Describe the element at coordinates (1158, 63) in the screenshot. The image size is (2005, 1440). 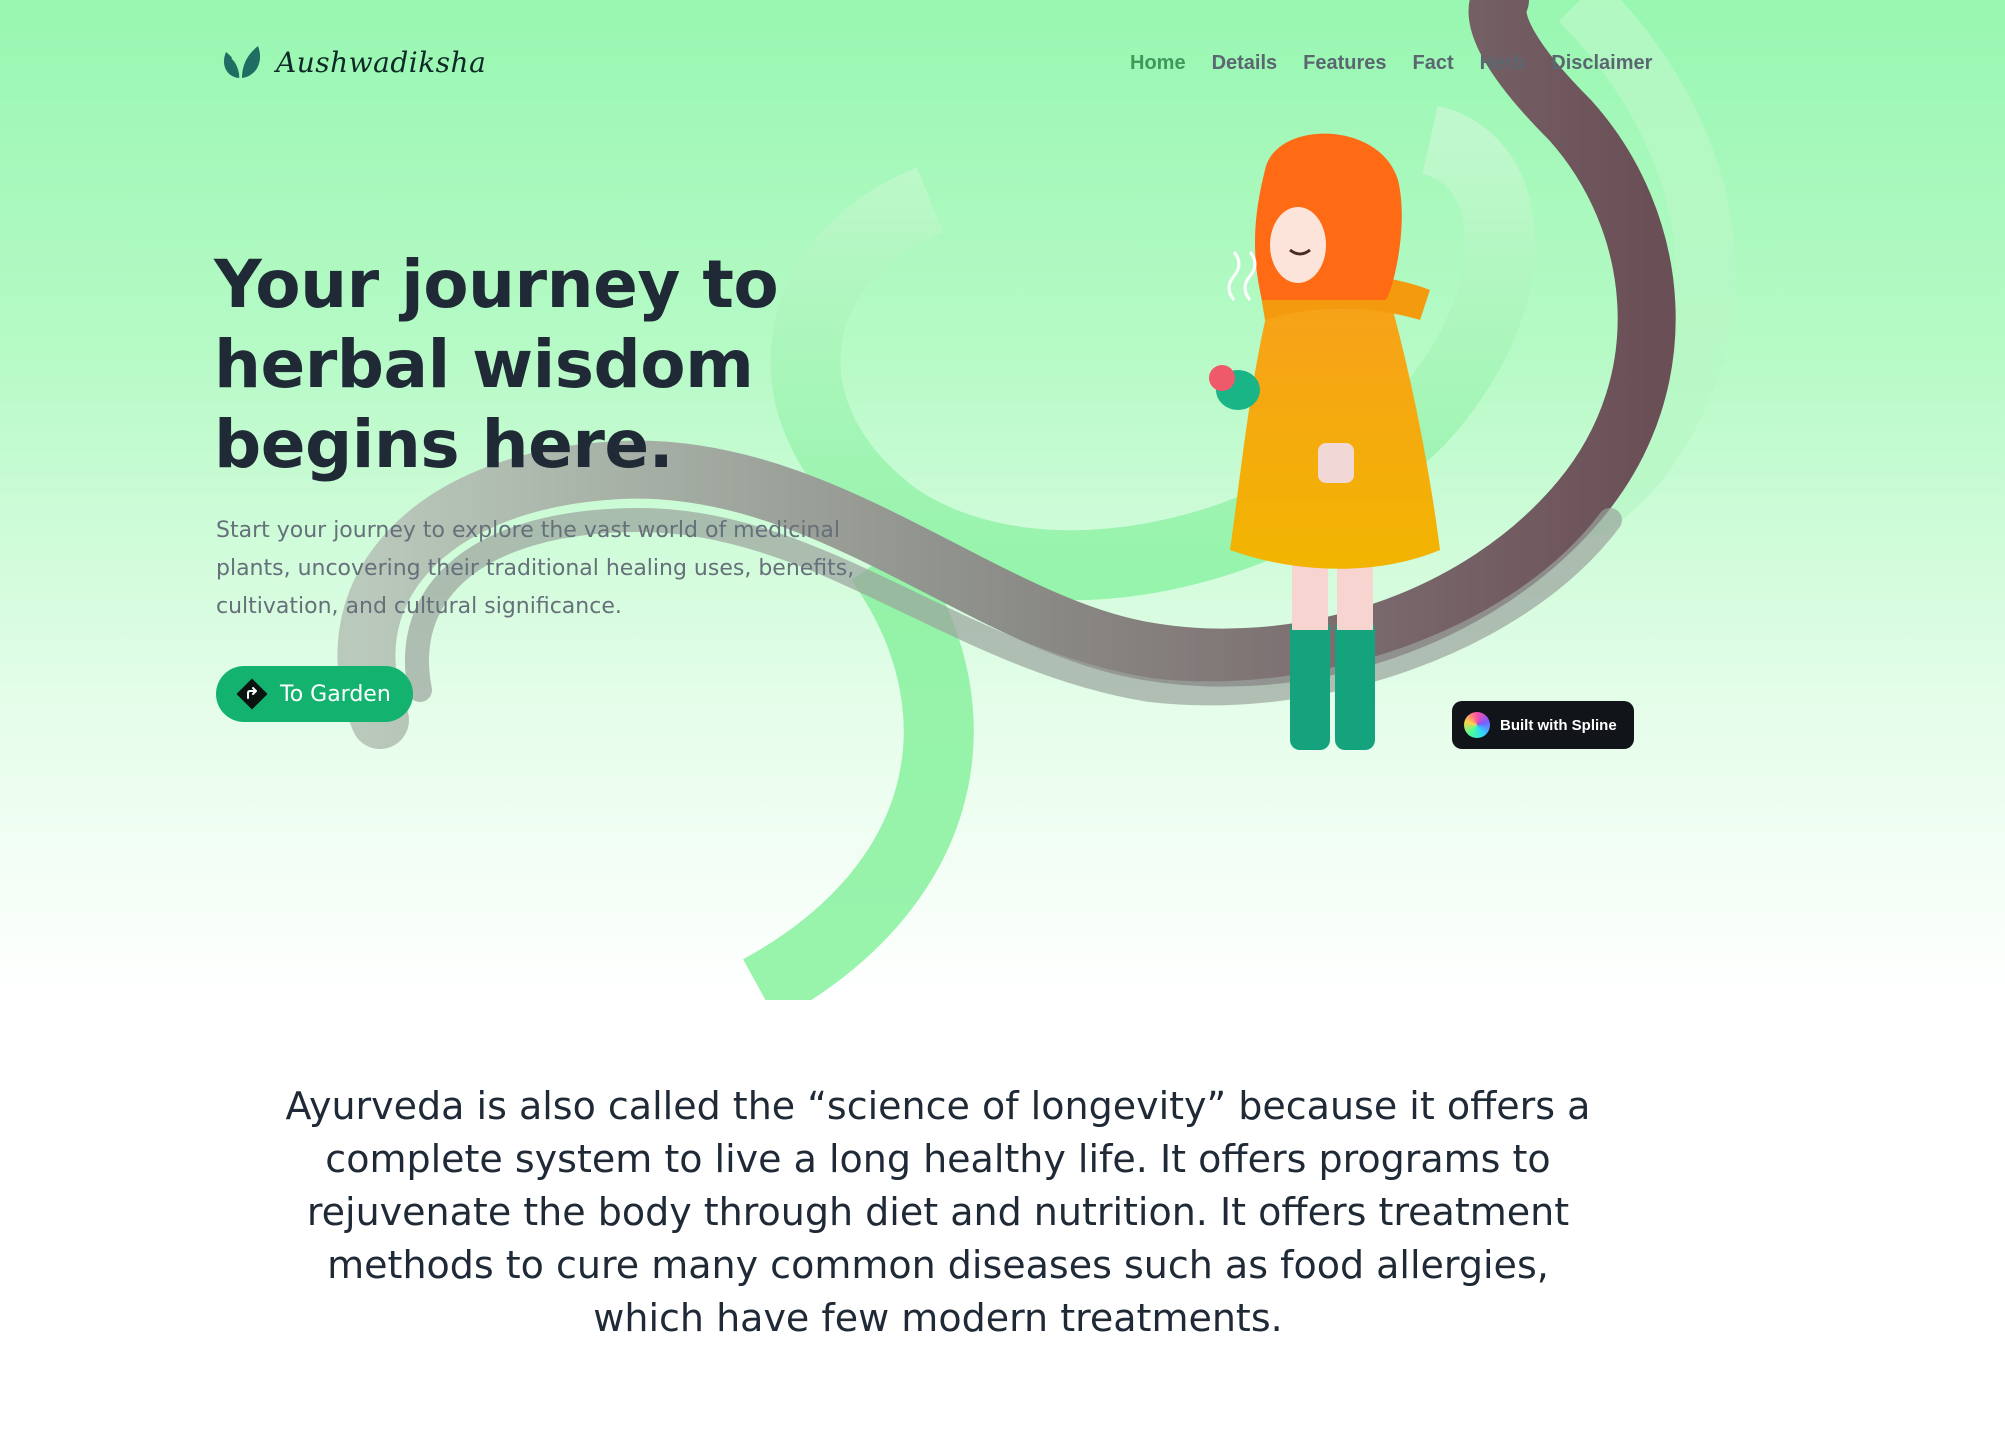
I see `nav-home: Home` at that location.